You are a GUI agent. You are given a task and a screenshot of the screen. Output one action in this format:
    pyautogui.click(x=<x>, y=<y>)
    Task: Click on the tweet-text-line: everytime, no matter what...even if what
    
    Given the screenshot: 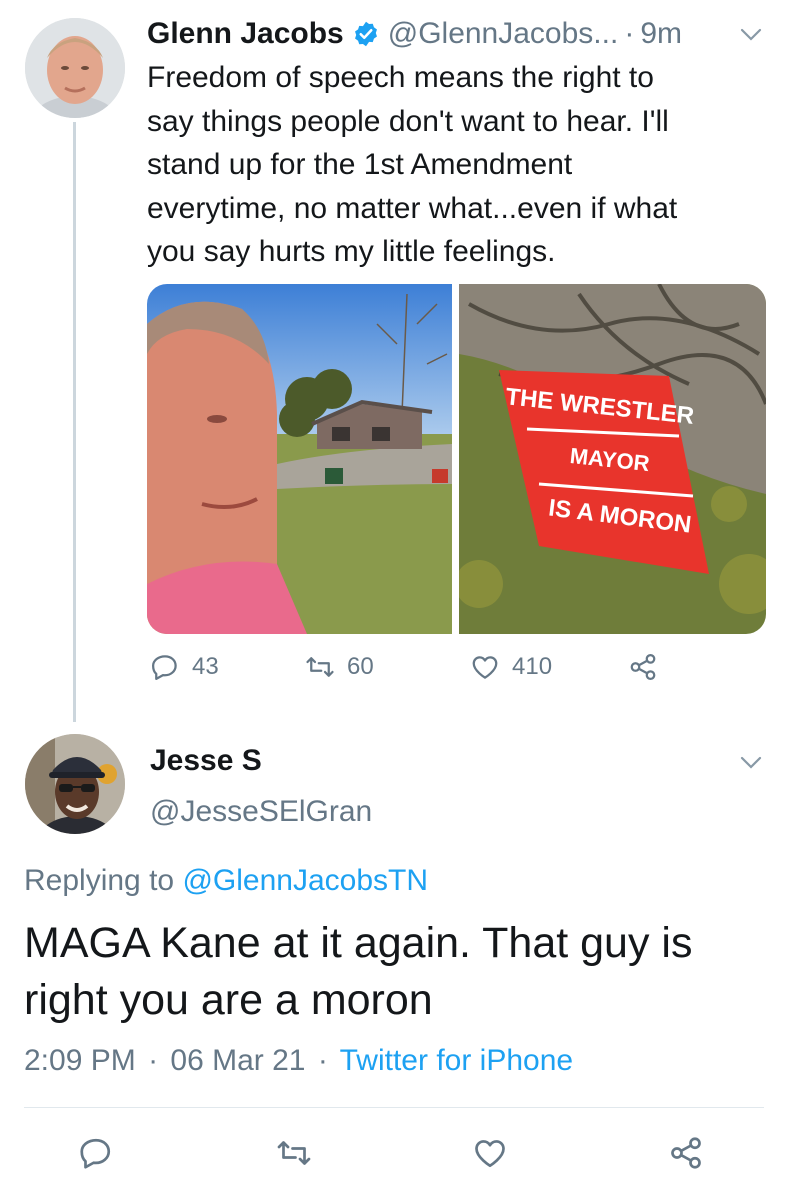 What is the action you would take?
    pyautogui.click(x=412, y=208)
    